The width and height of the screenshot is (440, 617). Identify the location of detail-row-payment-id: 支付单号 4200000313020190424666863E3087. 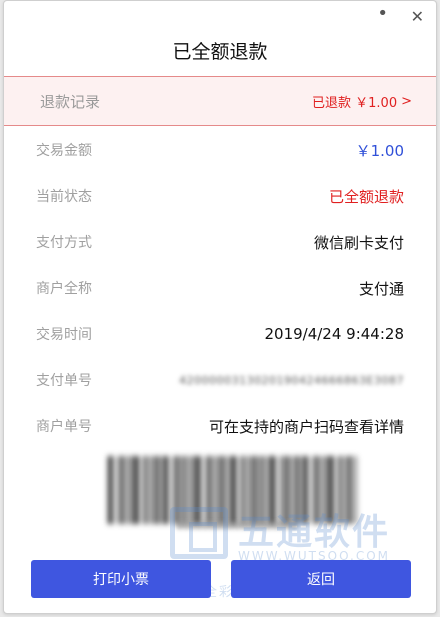
(220, 380).